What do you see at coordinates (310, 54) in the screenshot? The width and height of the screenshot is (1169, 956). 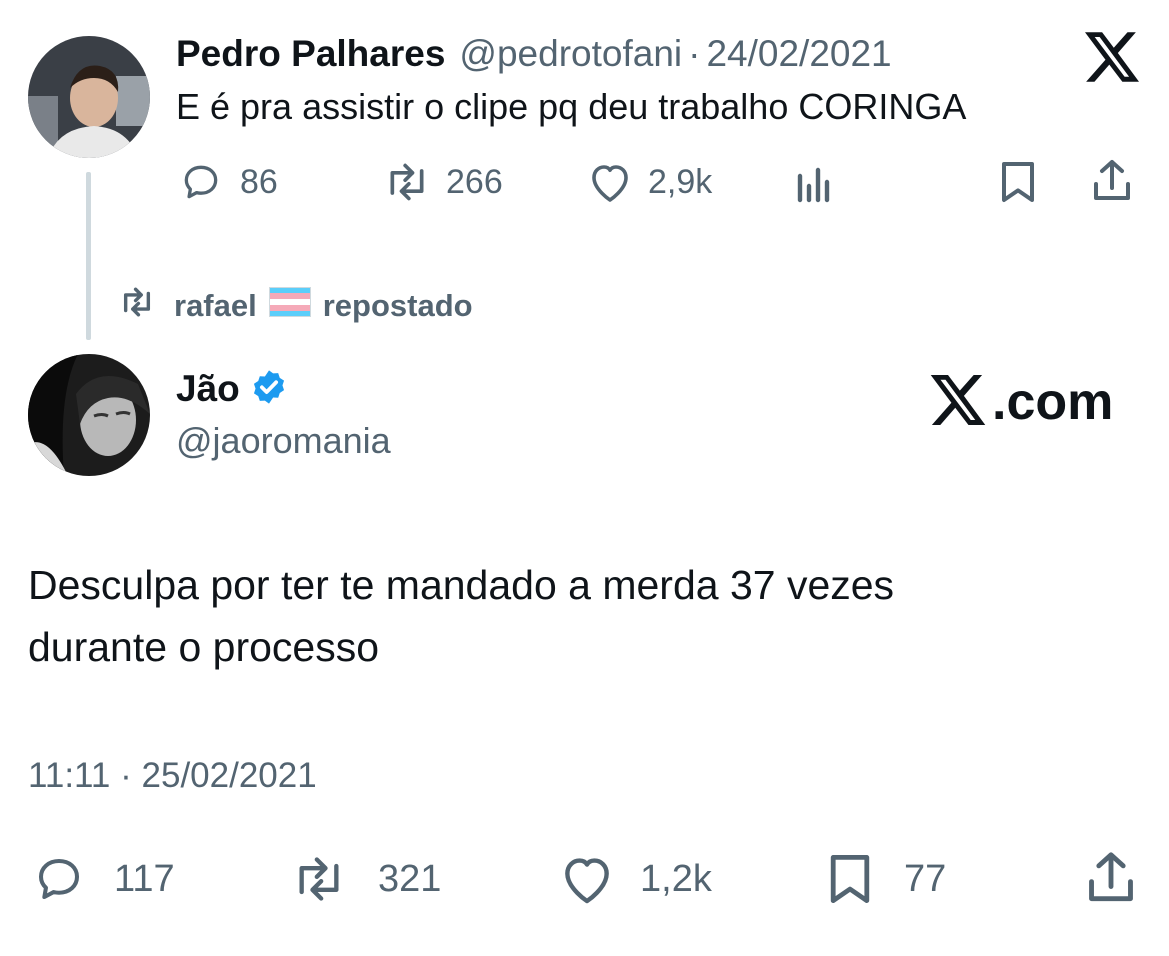 I see `author-name: Pedro Palhares` at bounding box center [310, 54].